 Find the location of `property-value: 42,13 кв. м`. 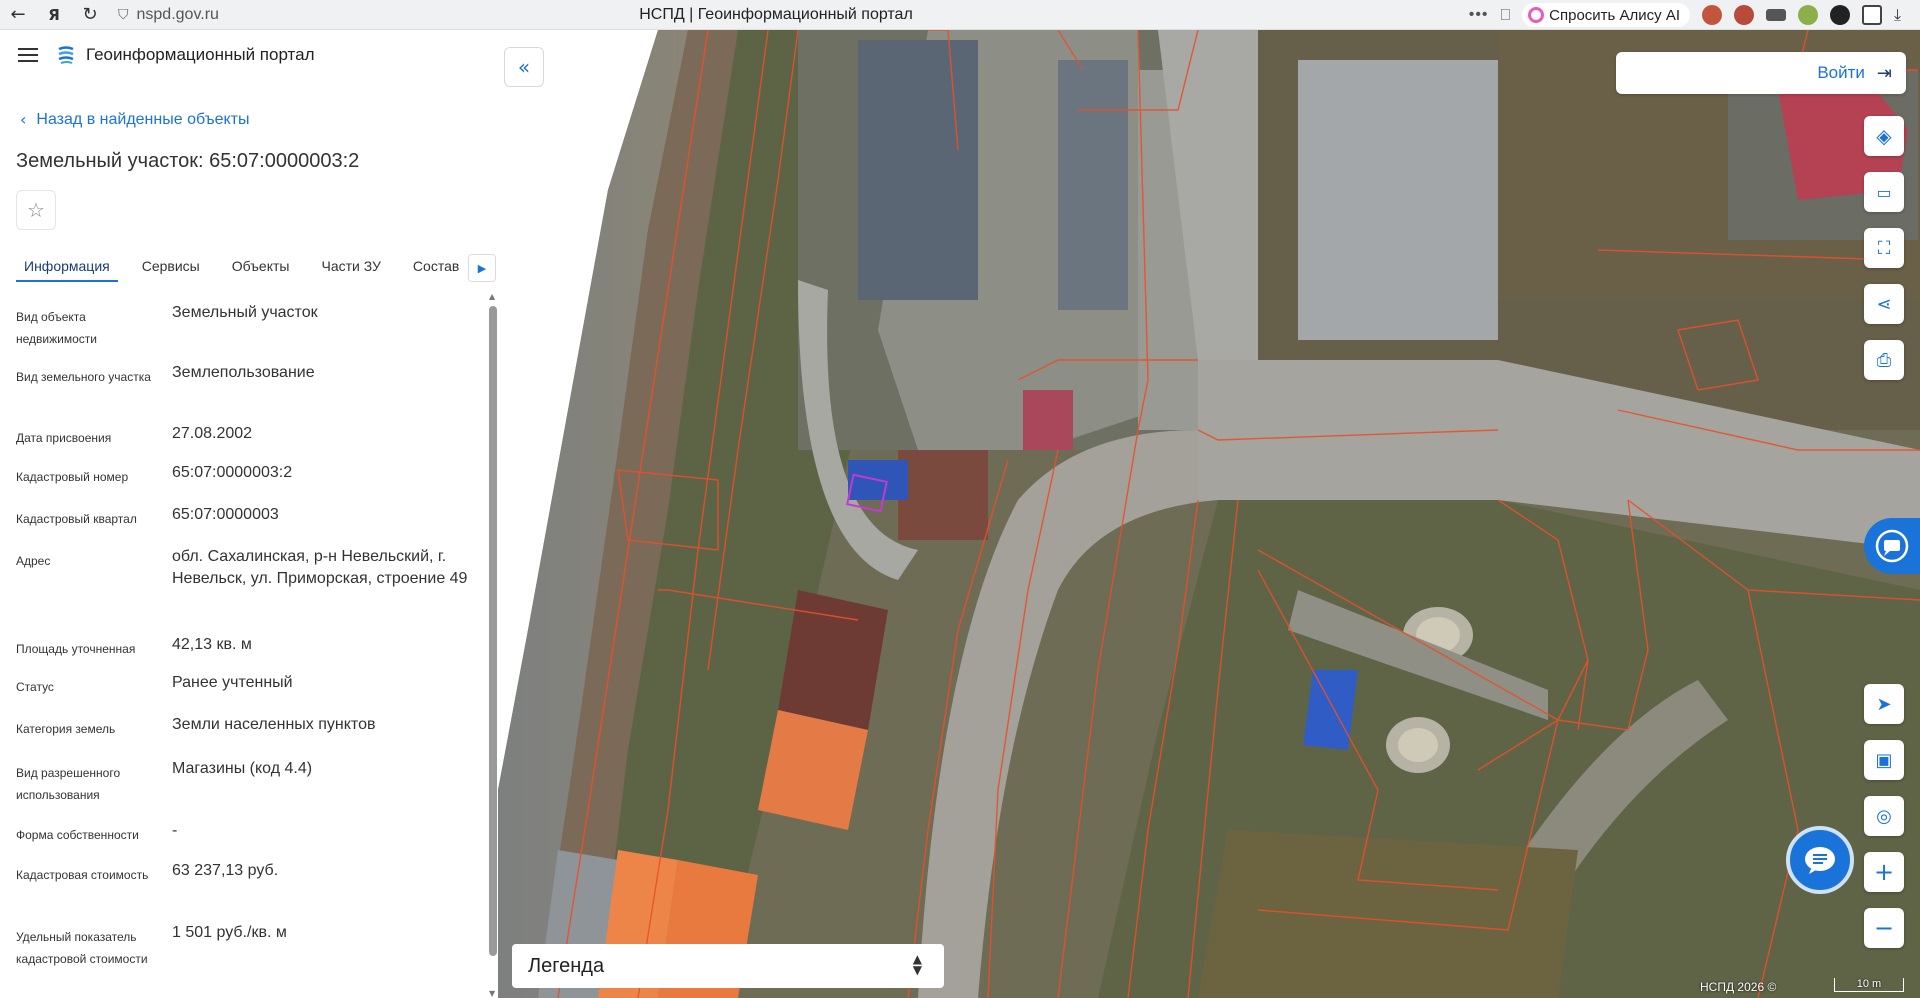

property-value: 42,13 кв. м is located at coordinates (212, 644).